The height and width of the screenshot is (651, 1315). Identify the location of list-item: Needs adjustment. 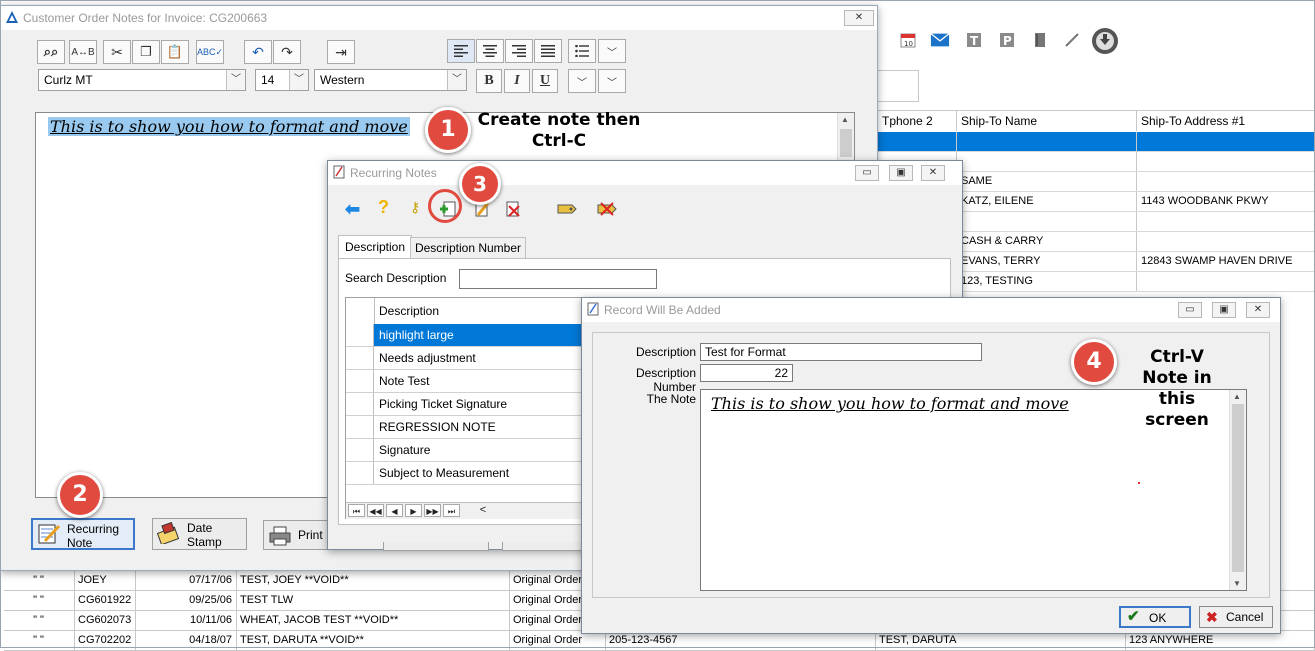
(464, 358).